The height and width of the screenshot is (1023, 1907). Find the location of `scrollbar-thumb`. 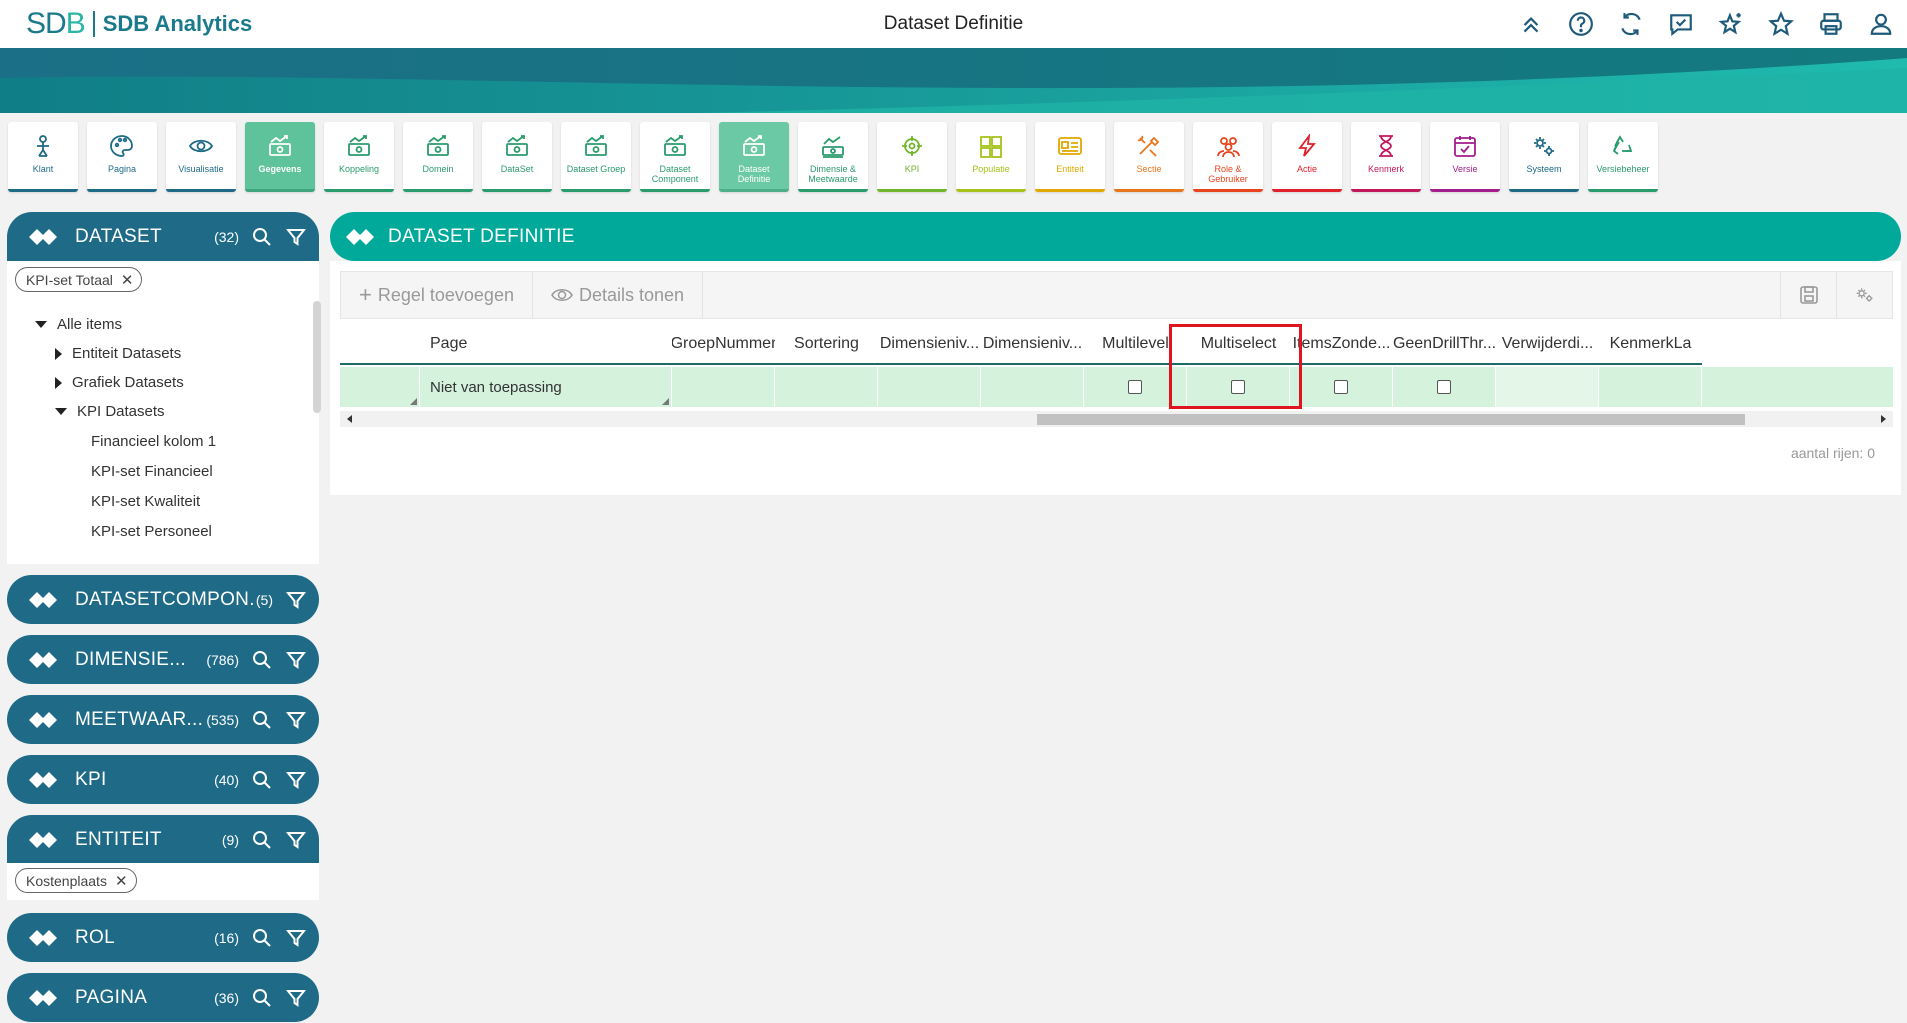

scrollbar-thumb is located at coordinates (1391, 419).